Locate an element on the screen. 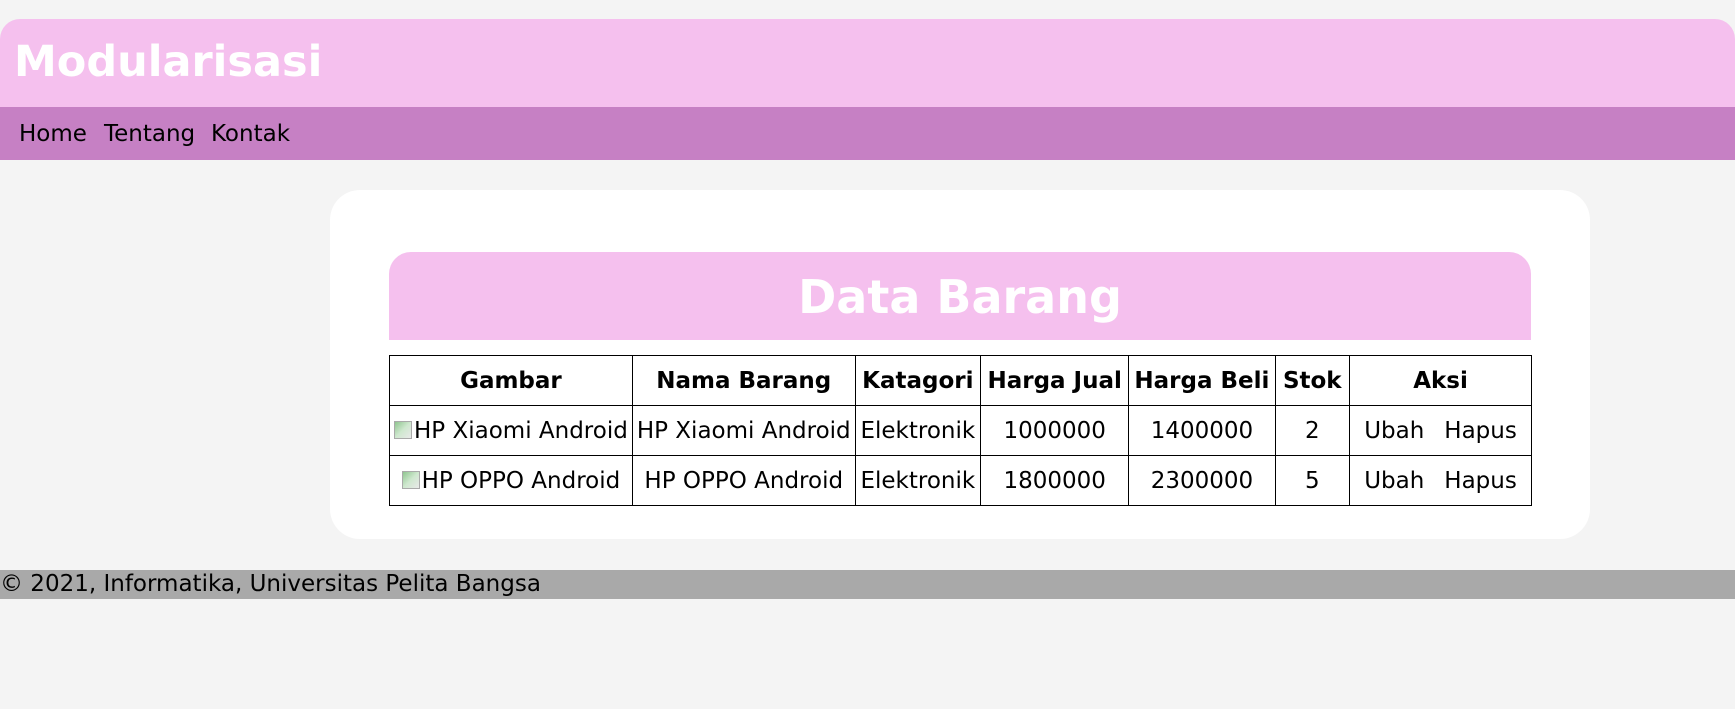 This screenshot has height=709, width=1735. column-header-katagori: Katagori is located at coordinates (918, 380).